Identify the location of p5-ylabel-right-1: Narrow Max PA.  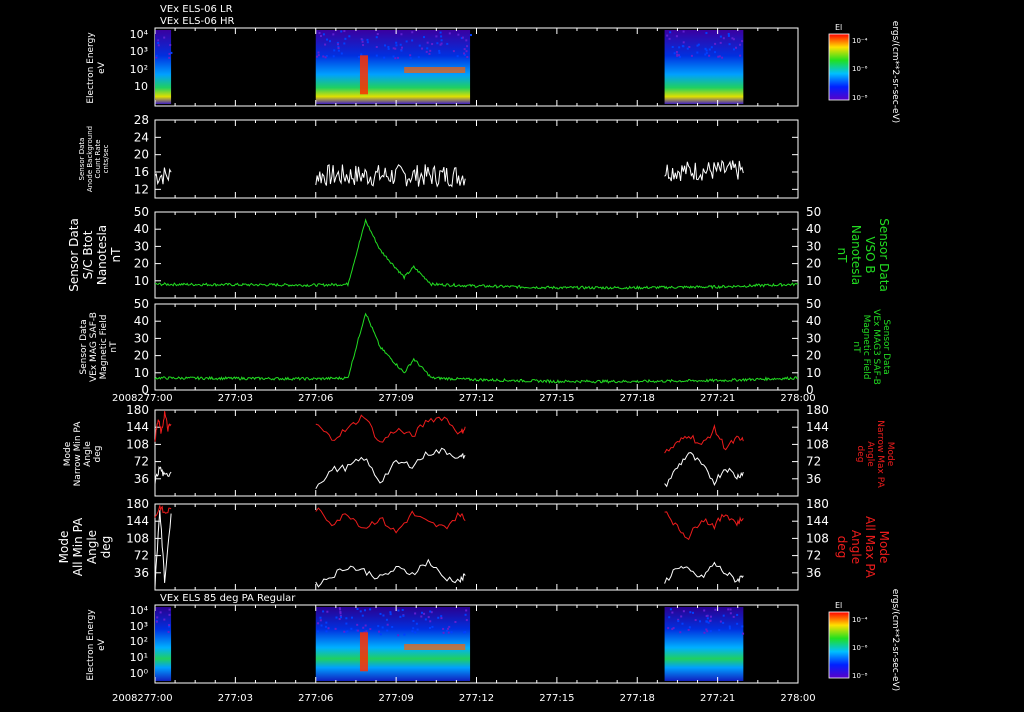
(880, 454).